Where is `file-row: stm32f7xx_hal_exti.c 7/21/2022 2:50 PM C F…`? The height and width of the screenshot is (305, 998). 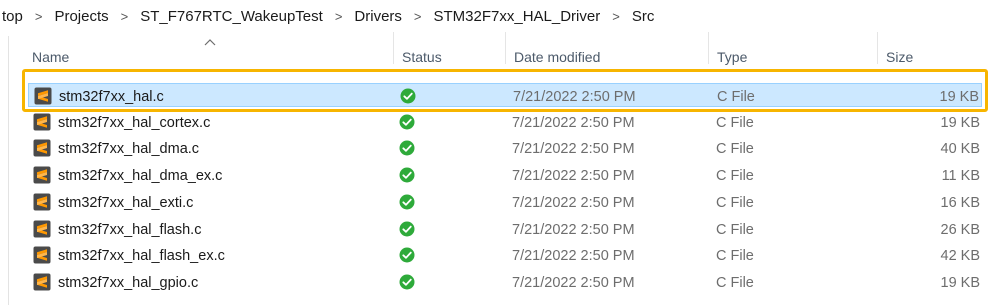
file-row: stm32f7xx_hal_exti.c 7/21/2022 2:50 PM C F… is located at coordinates (505, 202).